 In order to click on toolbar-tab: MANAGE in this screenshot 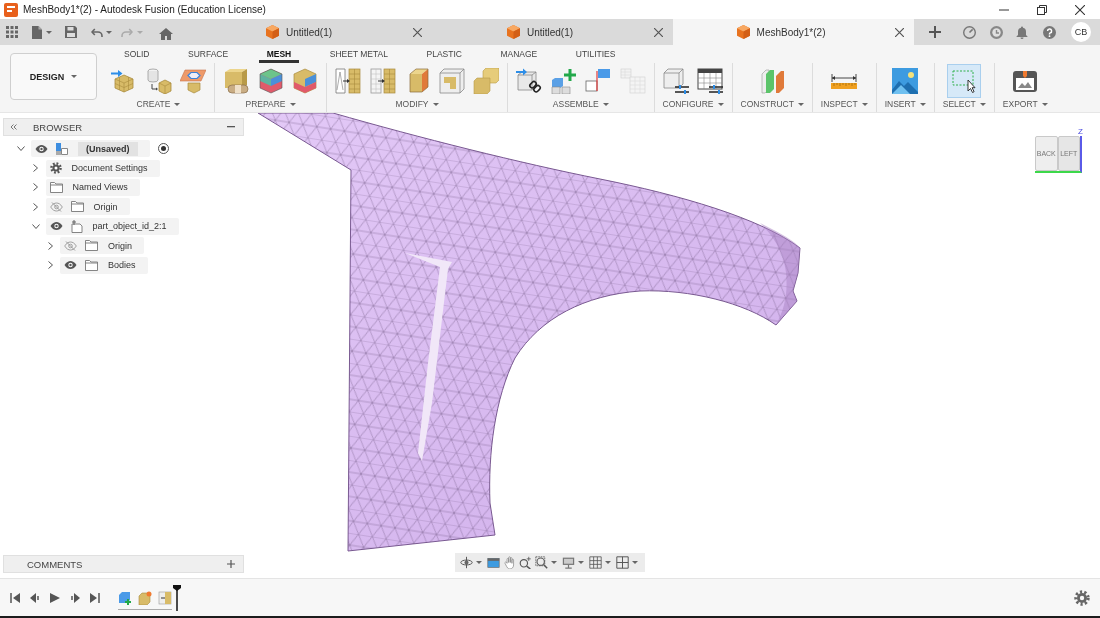, I will do `click(519, 54)`.